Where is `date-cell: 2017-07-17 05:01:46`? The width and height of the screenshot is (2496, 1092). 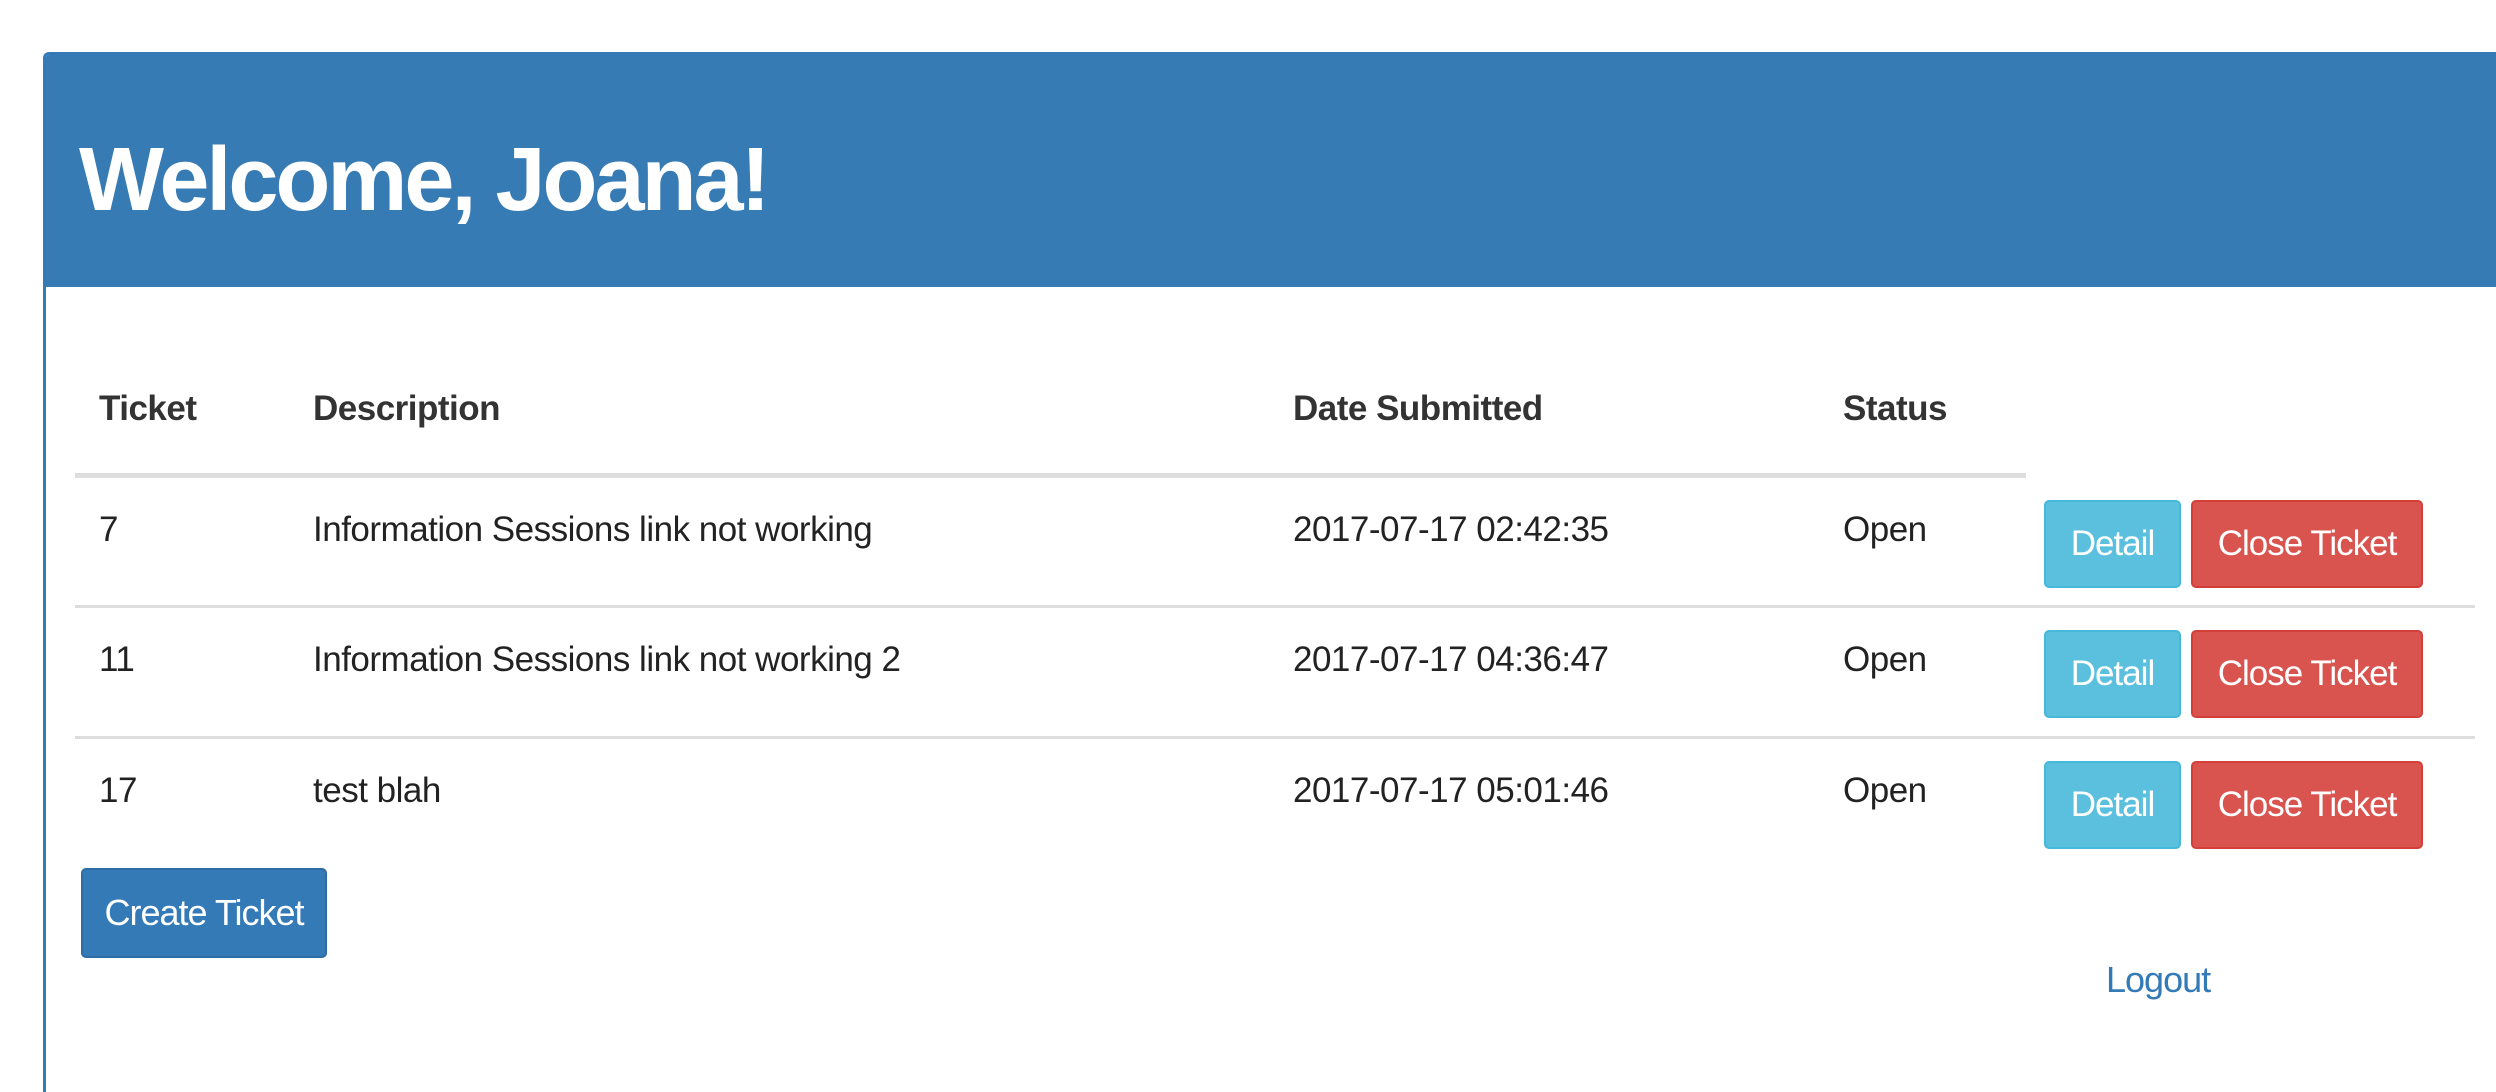
date-cell: 2017-07-17 05:01:46 is located at coordinates (1544, 802).